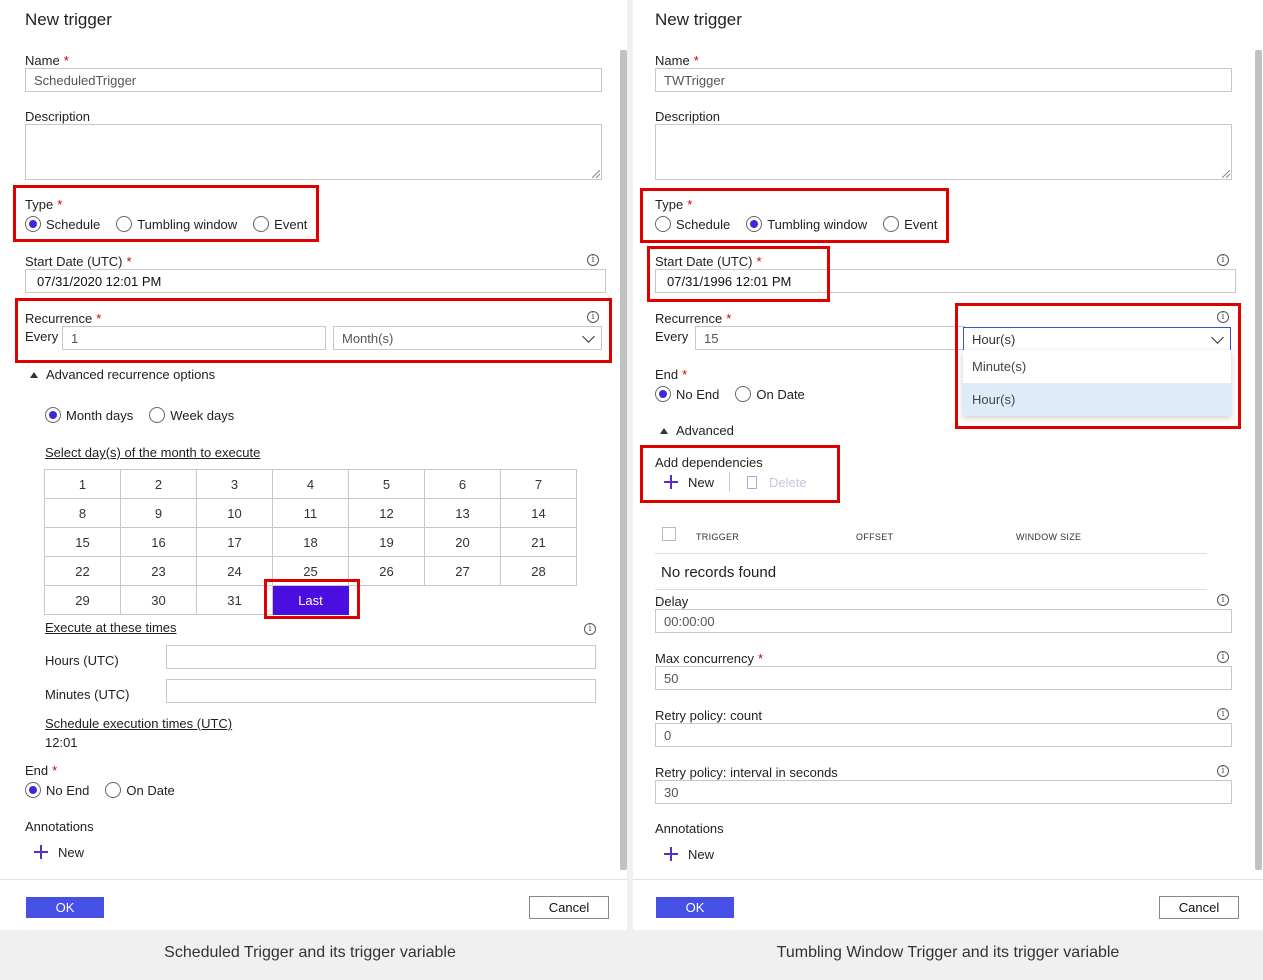 Image resolution: width=1263 pixels, height=980 pixels. What do you see at coordinates (538, 513) in the screenshot?
I see `day-cell-14: 14` at bounding box center [538, 513].